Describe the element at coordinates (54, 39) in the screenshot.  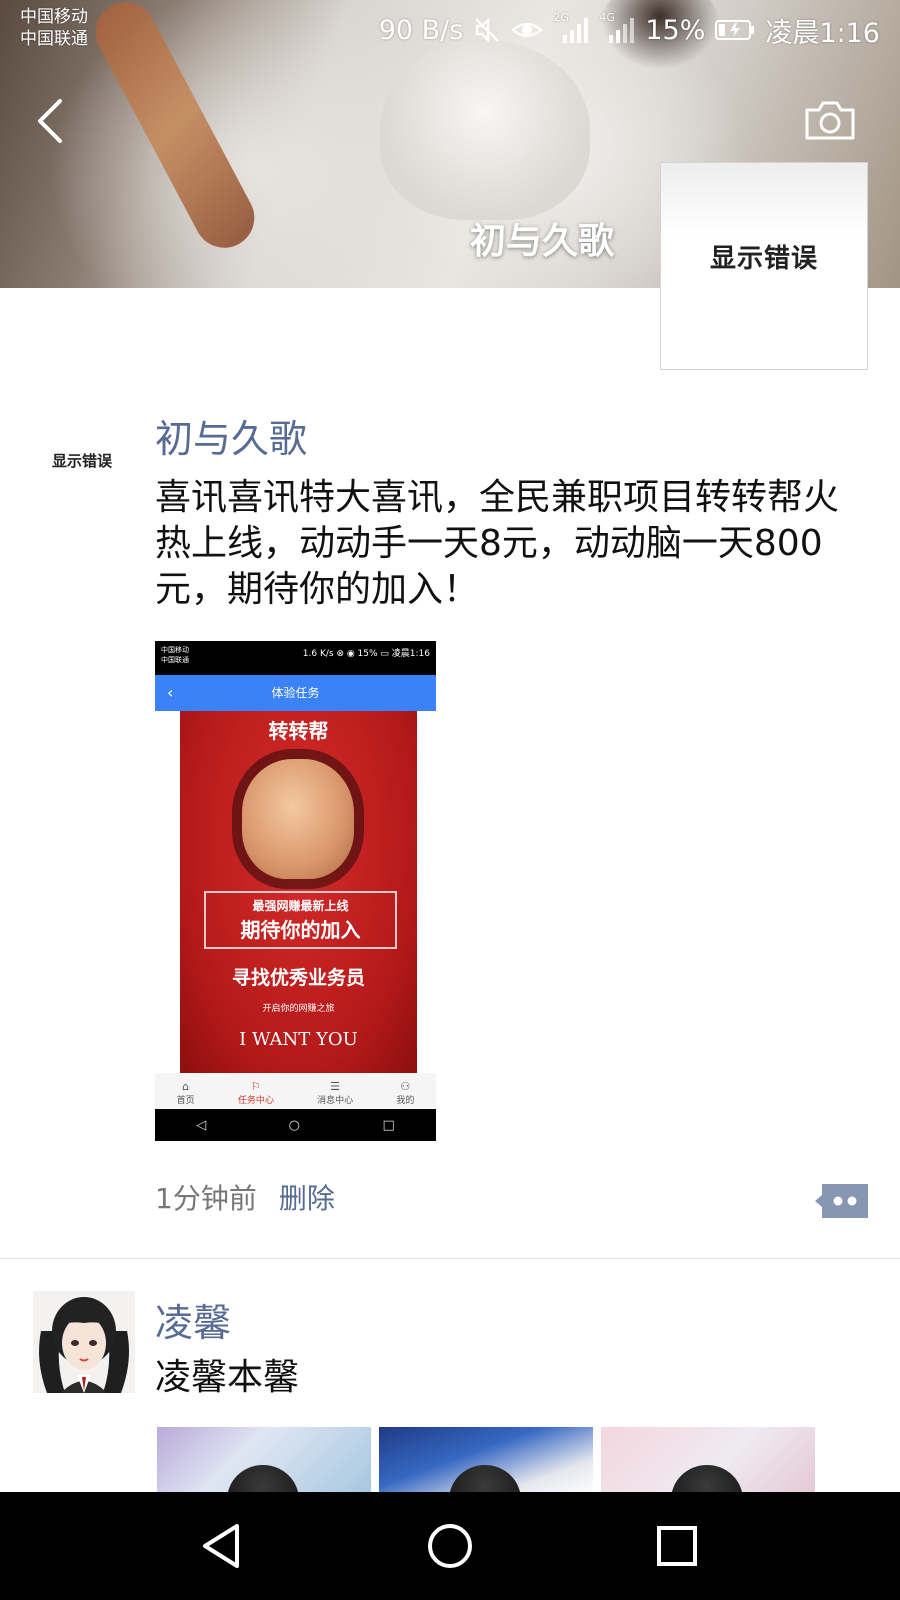
I see `carrier-2: 中国联通` at that location.